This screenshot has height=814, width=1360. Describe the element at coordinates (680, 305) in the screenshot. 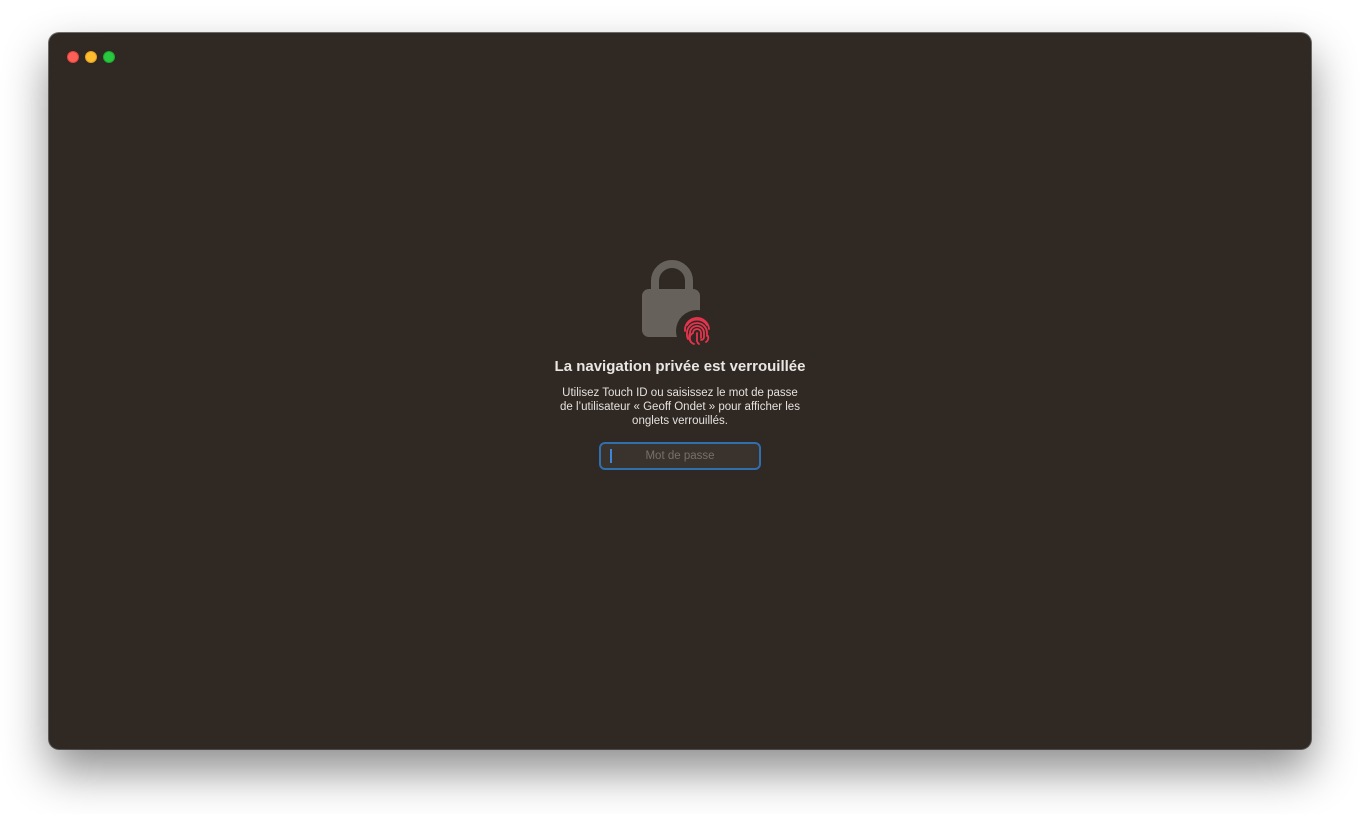

I see `lock-icon` at that location.